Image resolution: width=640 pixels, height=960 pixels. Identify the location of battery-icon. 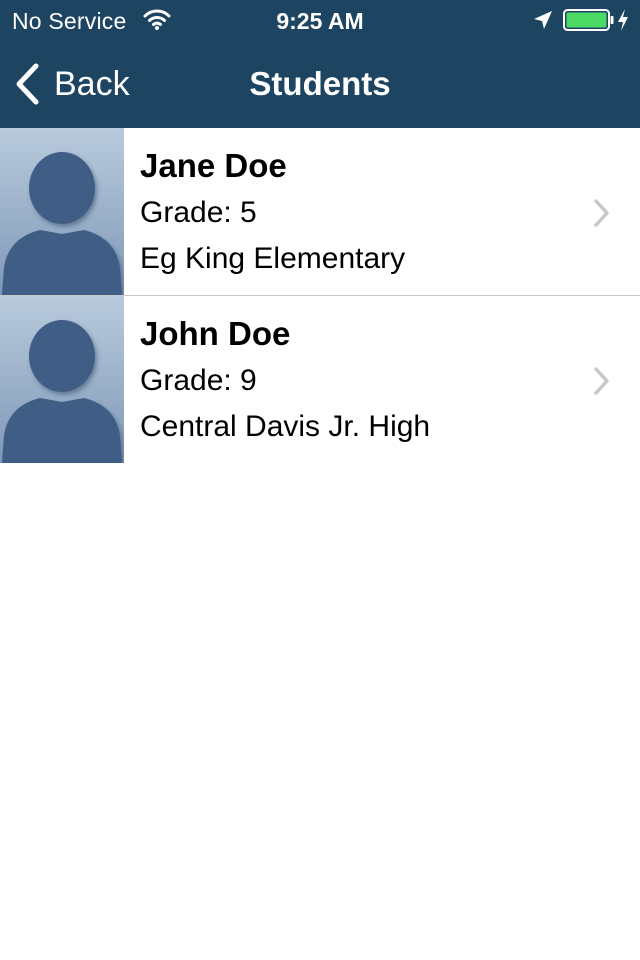
(588, 20).